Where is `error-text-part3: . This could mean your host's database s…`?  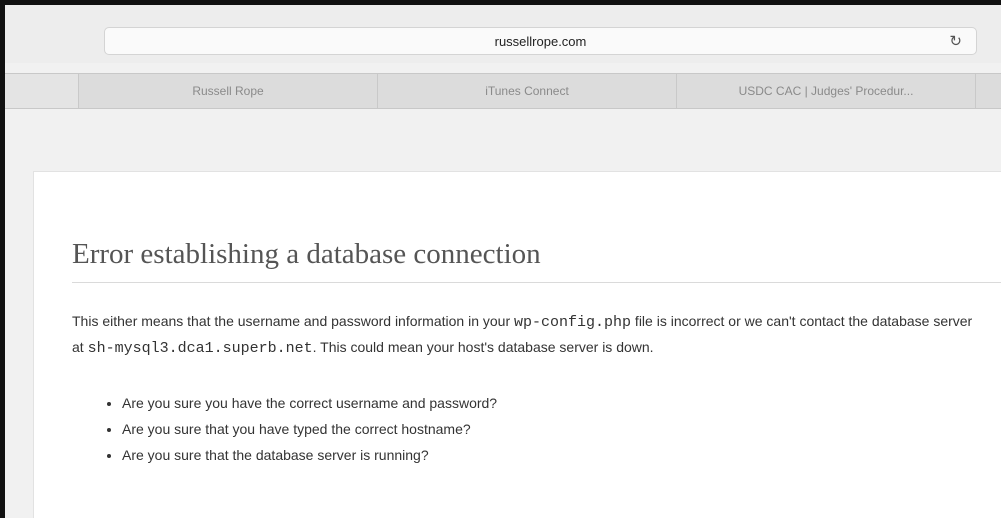 error-text-part3: . This could mean your host's database s… is located at coordinates (483, 347).